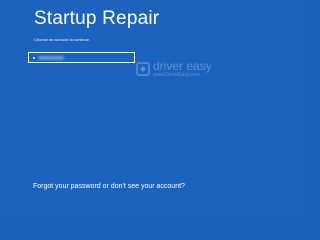  What do you see at coordinates (182, 66) in the screenshot?
I see `watermark-brand: driver easy` at bounding box center [182, 66].